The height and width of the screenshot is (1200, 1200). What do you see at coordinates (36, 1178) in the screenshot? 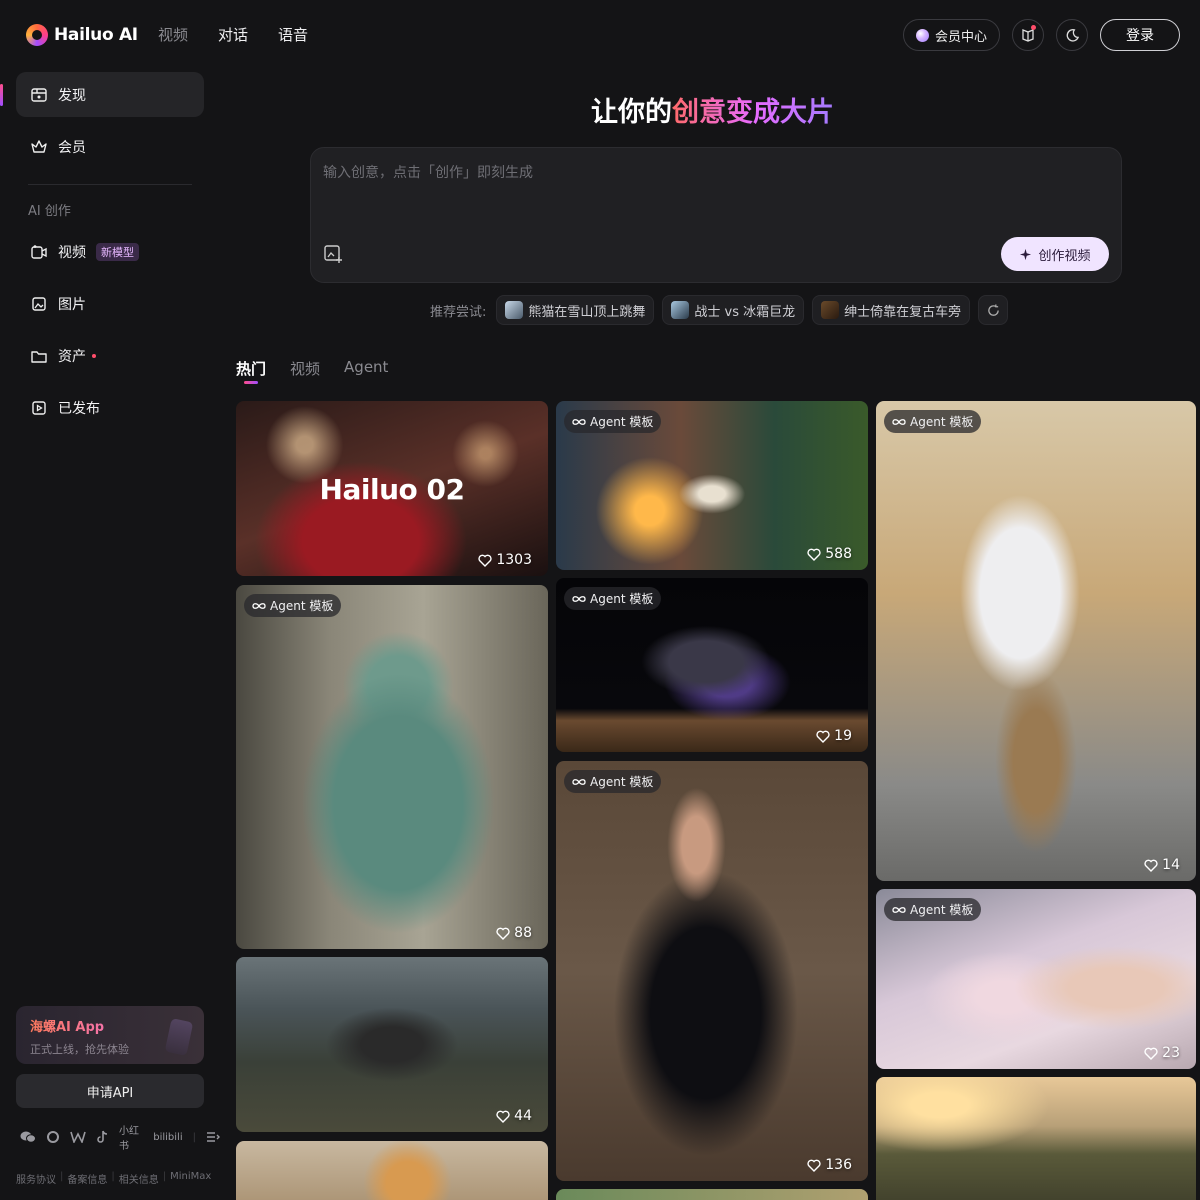
I see `footer-link-terms: 服务协议` at bounding box center [36, 1178].